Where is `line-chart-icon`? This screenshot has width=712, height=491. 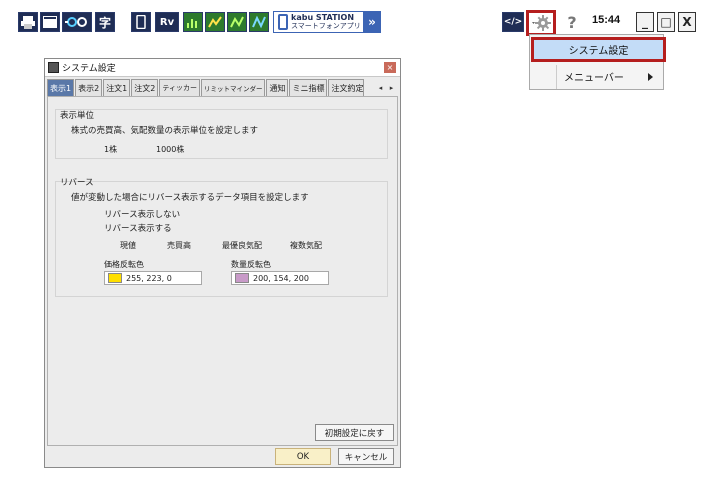 line-chart-icon is located at coordinates (215, 22).